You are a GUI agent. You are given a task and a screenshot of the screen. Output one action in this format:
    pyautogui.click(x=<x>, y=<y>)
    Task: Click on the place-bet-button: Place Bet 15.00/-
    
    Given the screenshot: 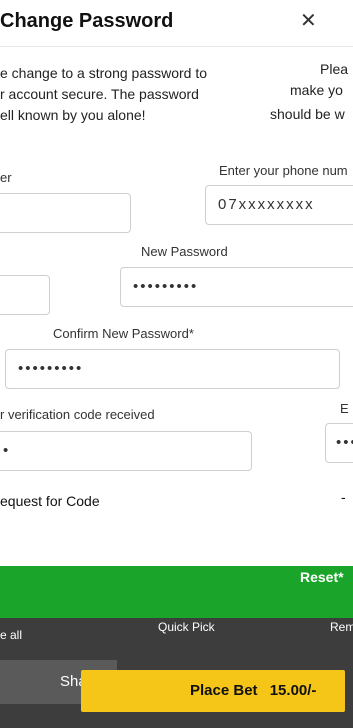 What is the action you would take?
    pyautogui.click(x=213, y=691)
    